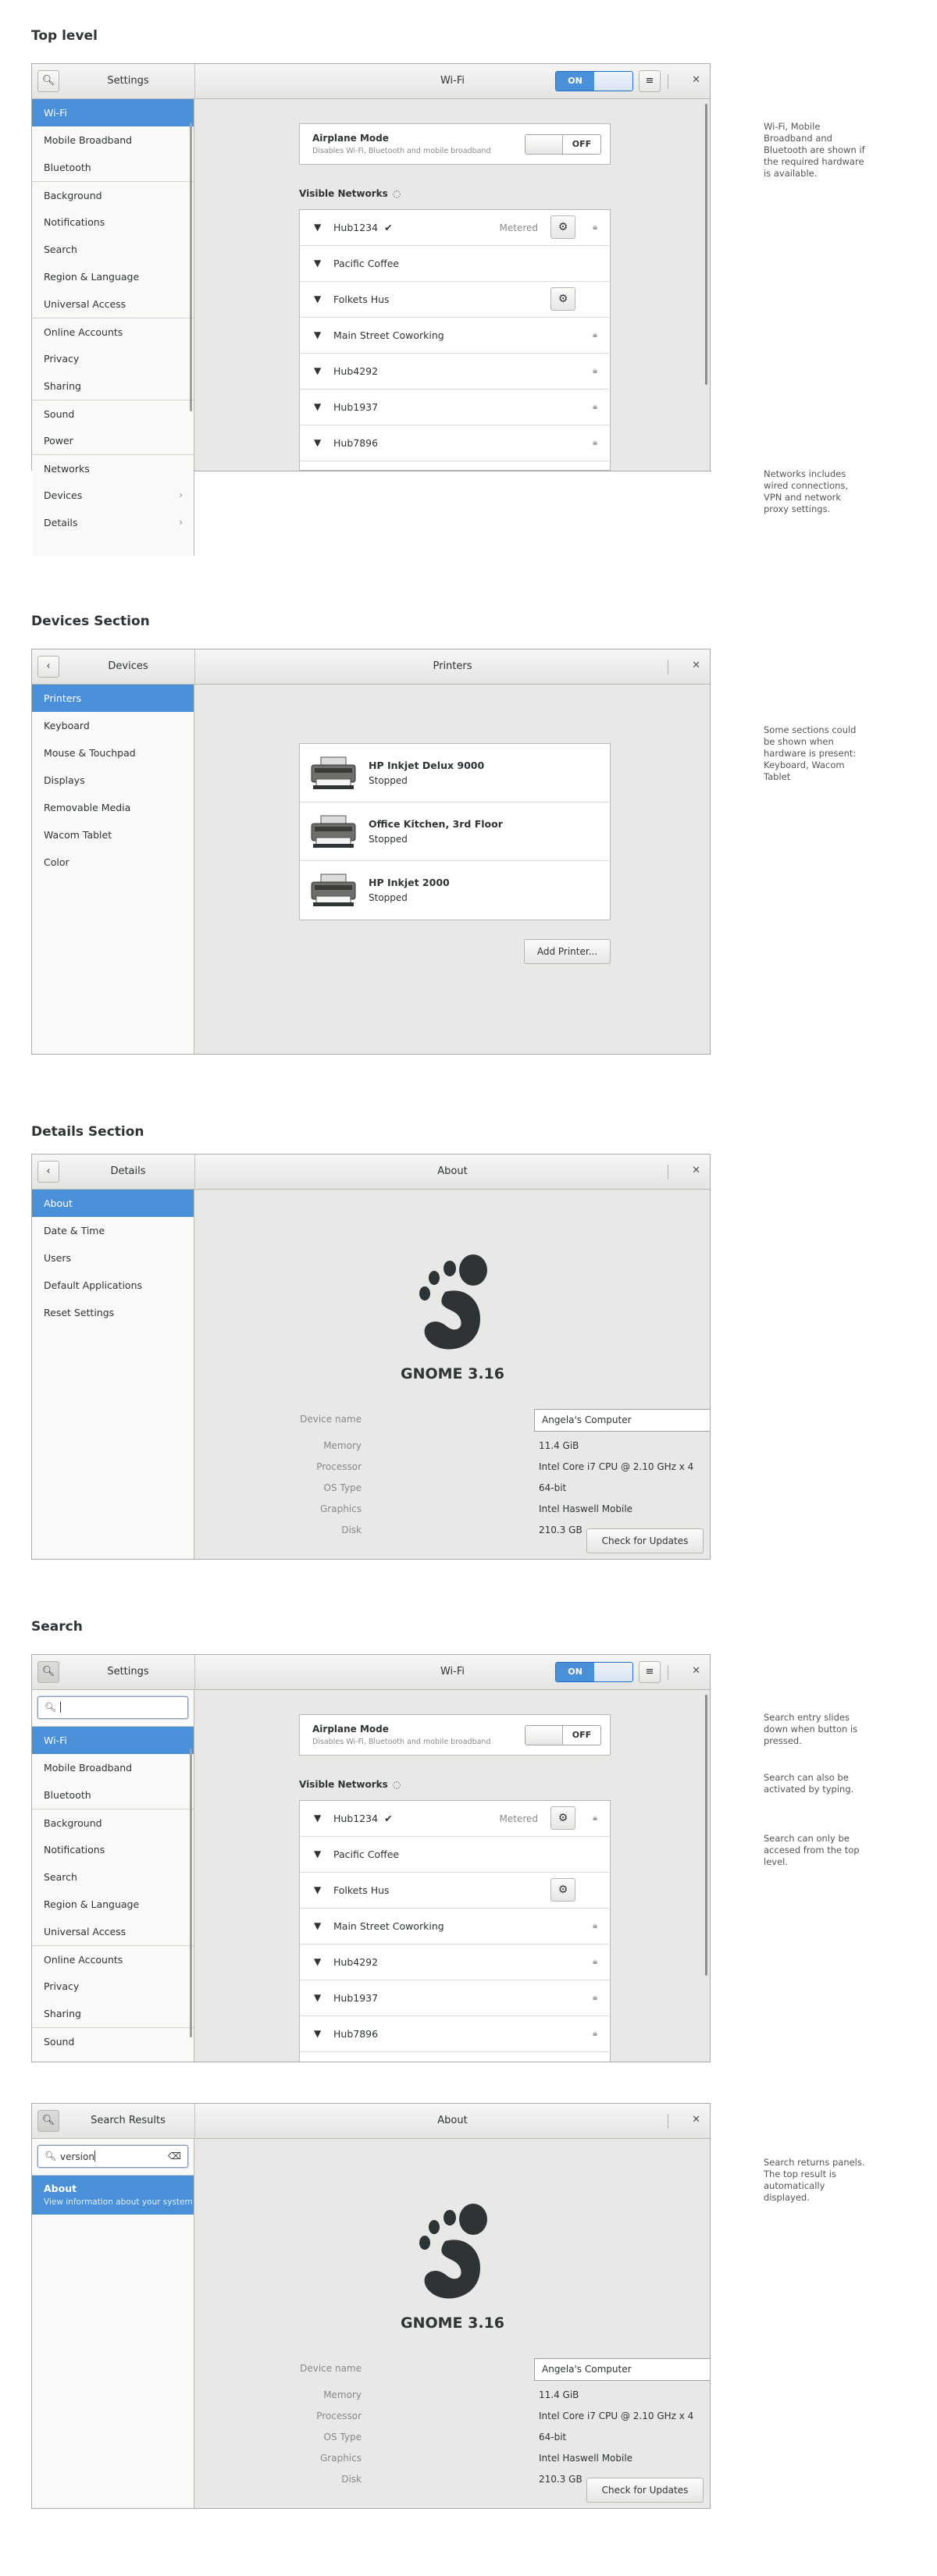  Describe the element at coordinates (455, 890) in the screenshot. I see `printer-row: HP Inkjet 2000 Stopped` at that location.